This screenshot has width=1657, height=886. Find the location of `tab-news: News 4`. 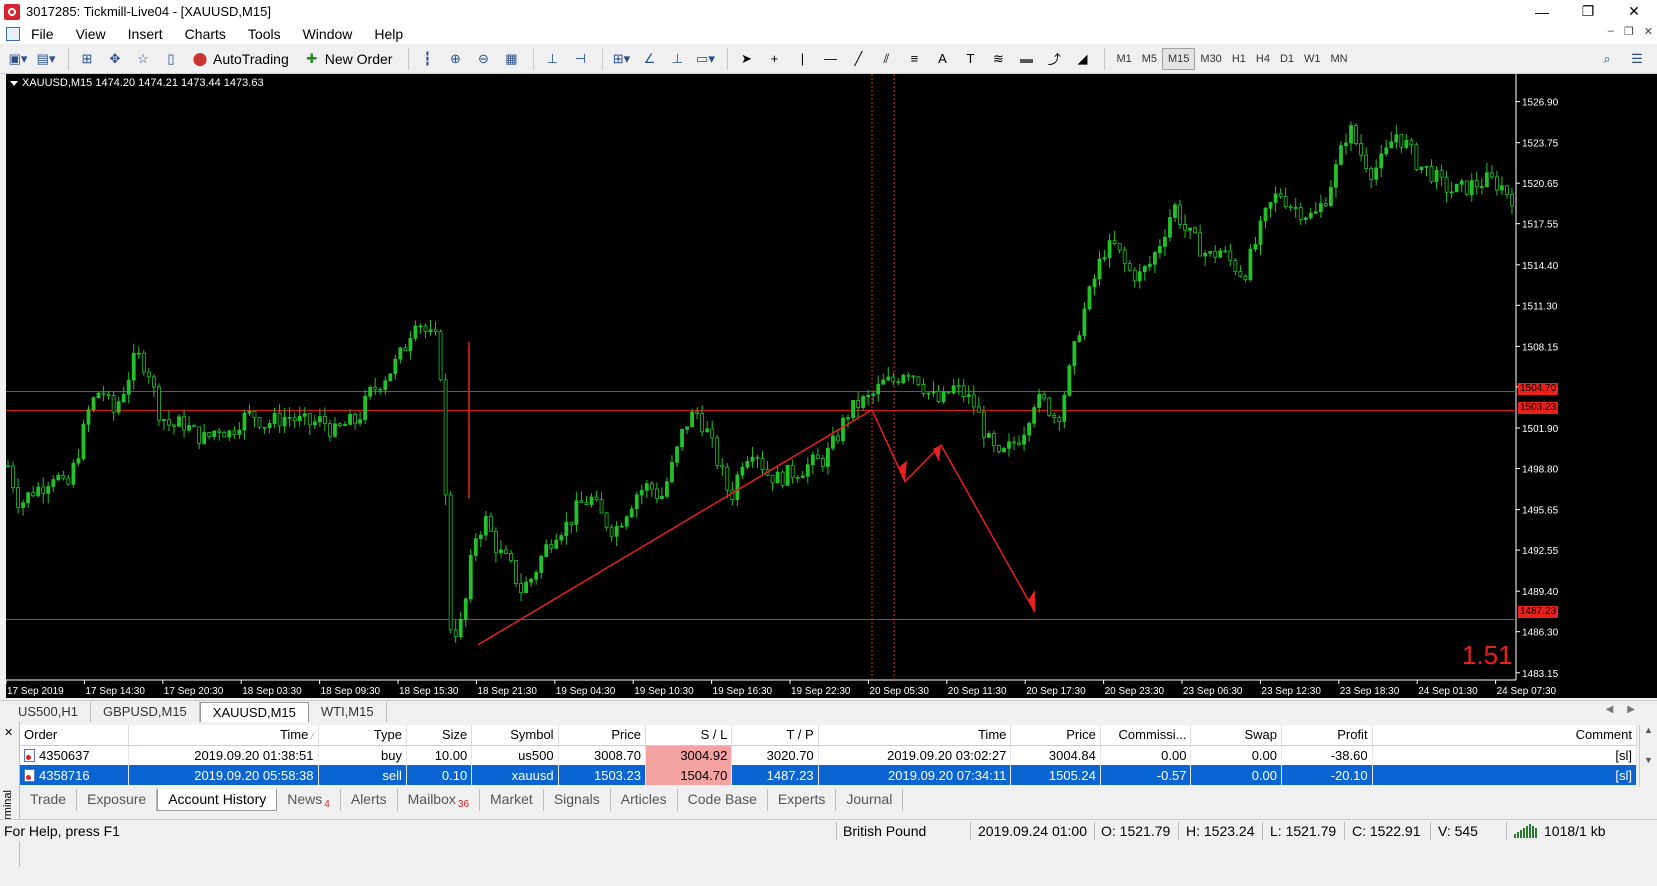

tab-news: News 4 is located at coordinates (309, 800).